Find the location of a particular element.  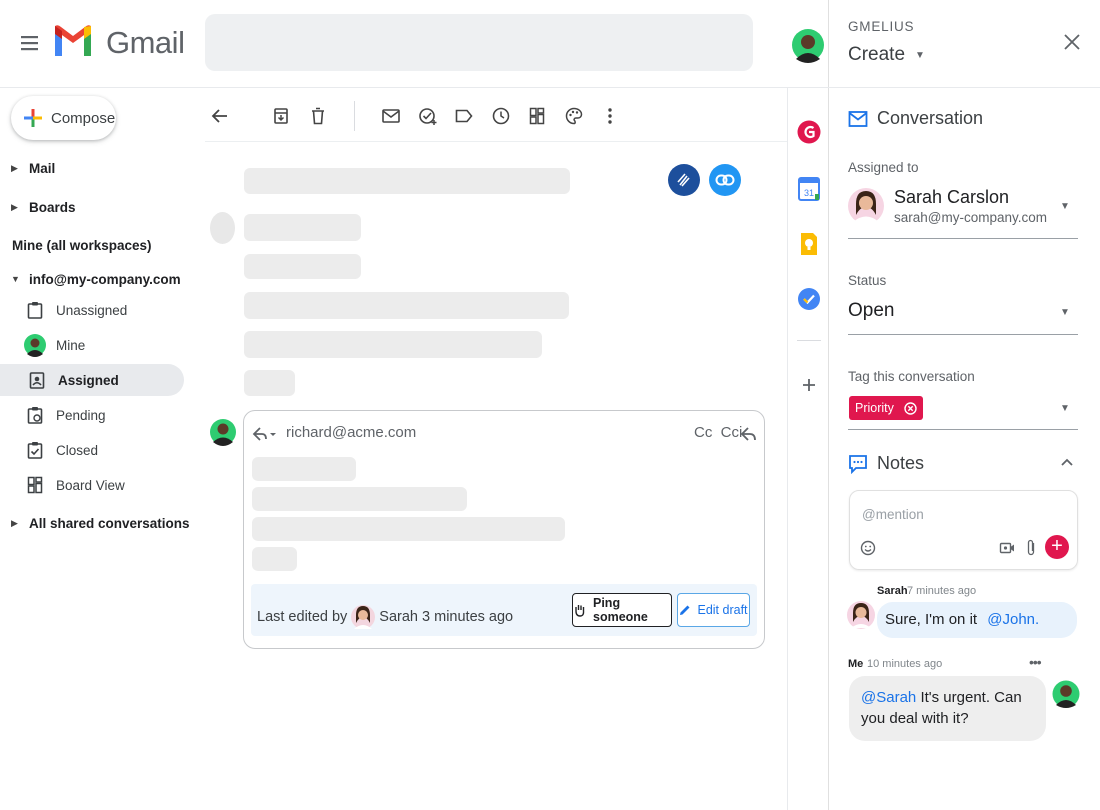

status-label: Status is located at coordinates (867, 280).